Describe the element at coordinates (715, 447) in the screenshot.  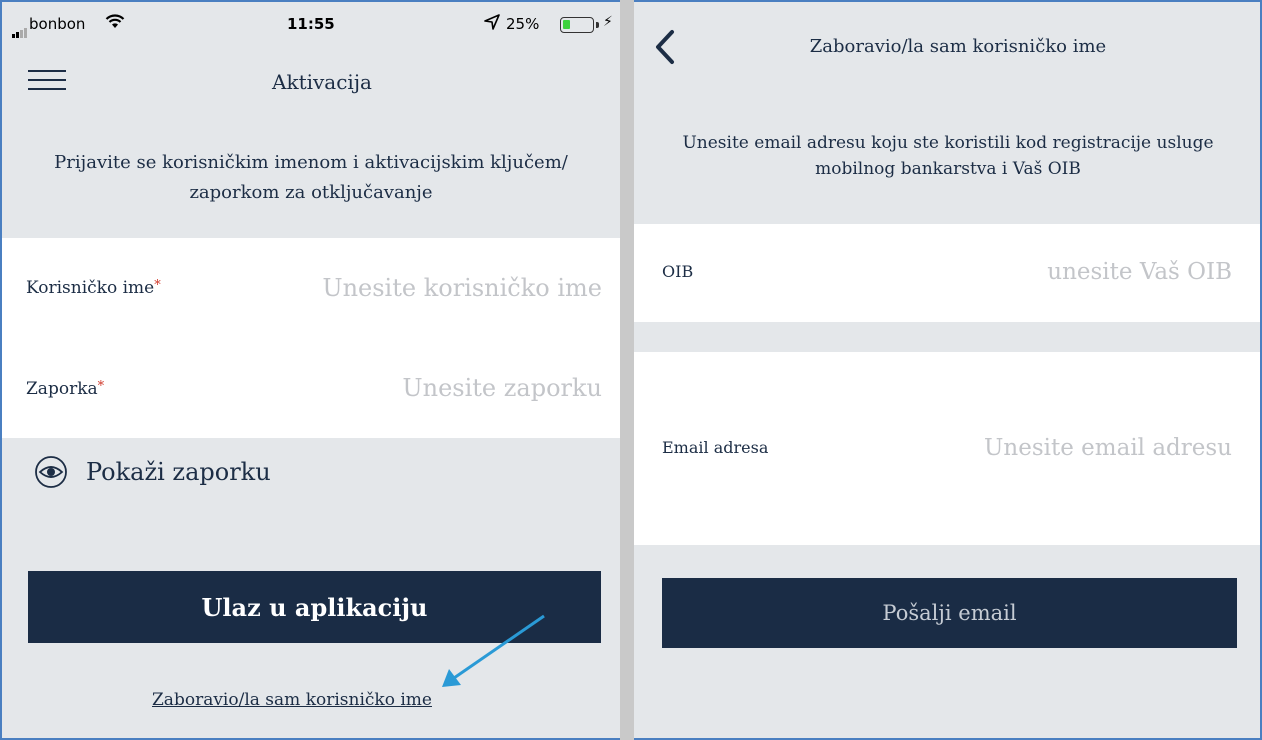
I see `email-label: Email adresa` at that location.